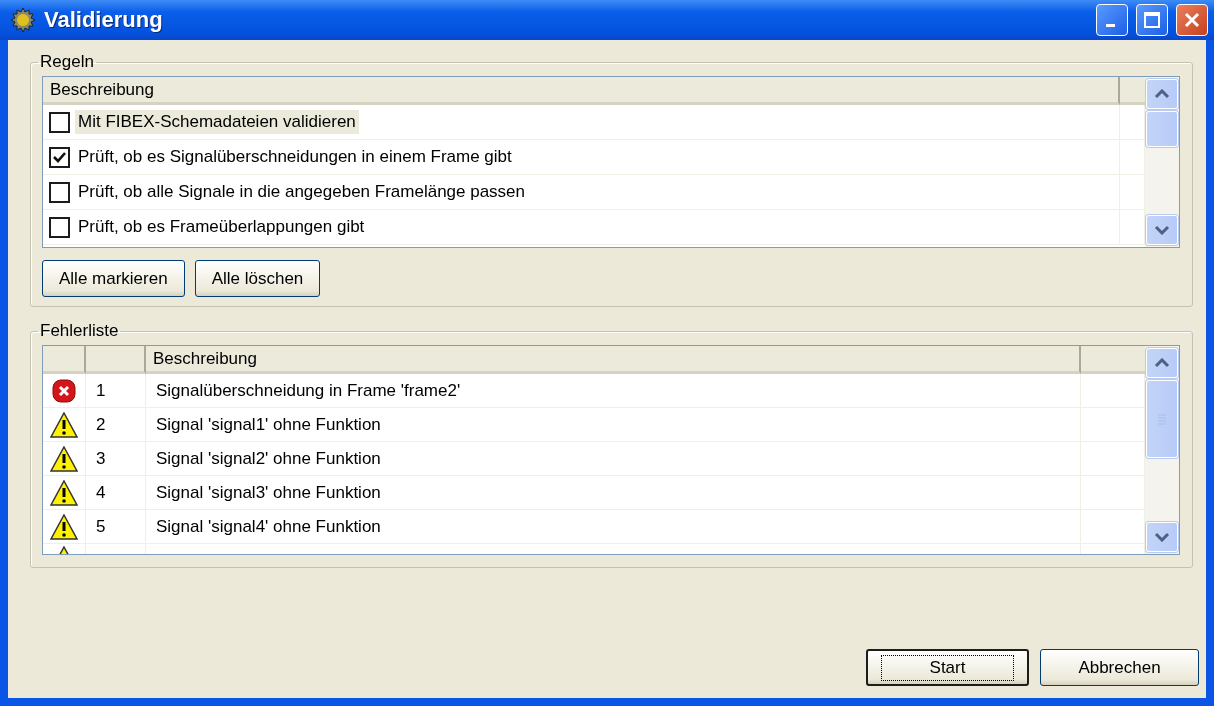 Image resolution: width=1214 pixels, height=706 pixels. I want to click on check-icon, so click(59, 157).